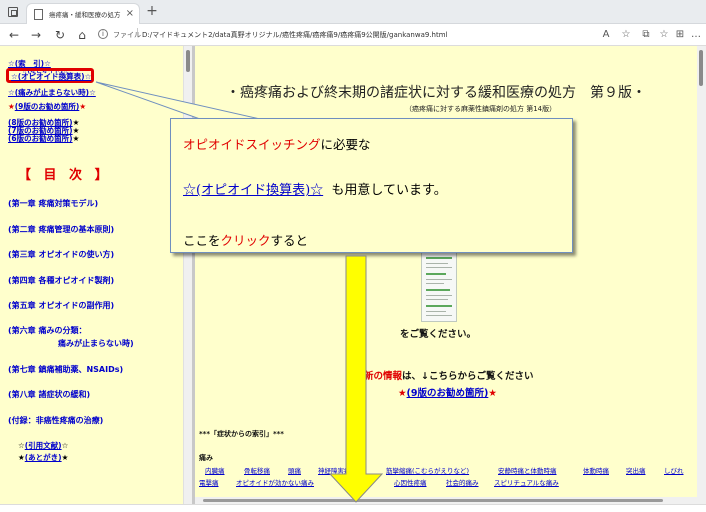 The width and height of the screenshot is (706, 512). What do you see at coordinates (275, 482) in the screenshot?
I see `pain-link: オピオイドが効かない痛み` at bounding box center [275, 482].